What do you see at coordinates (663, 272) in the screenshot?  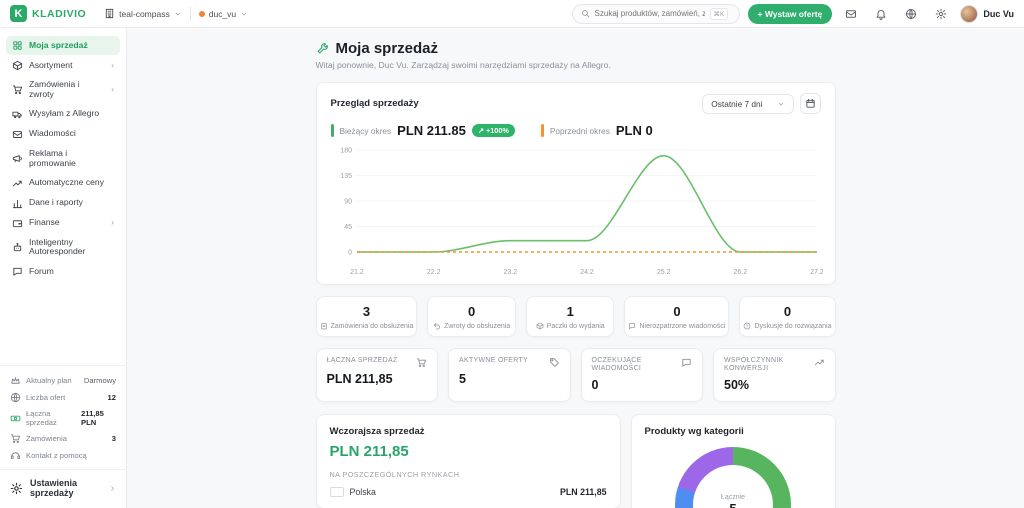 I see `svg-text: 25.2` at bounding box center [663, 272].